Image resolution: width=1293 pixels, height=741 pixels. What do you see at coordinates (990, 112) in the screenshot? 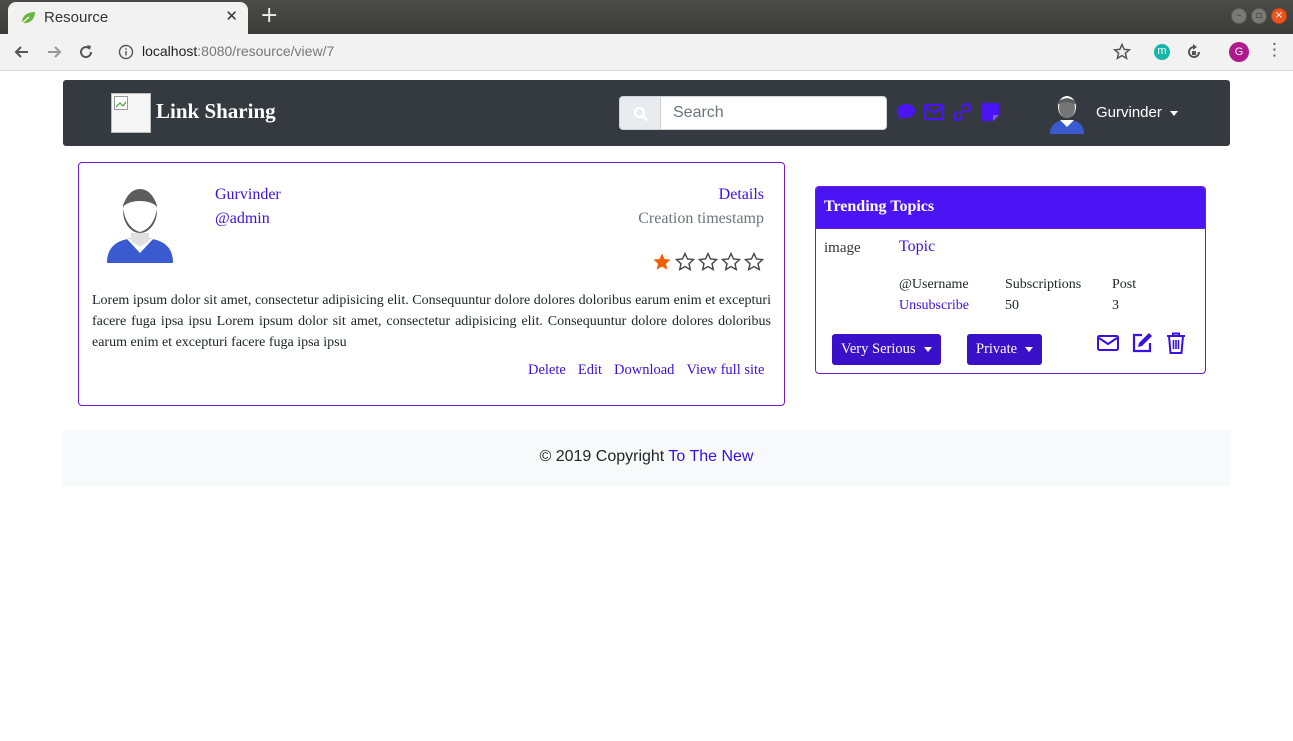
I see `note-icon` at bounding box center [990, 112].